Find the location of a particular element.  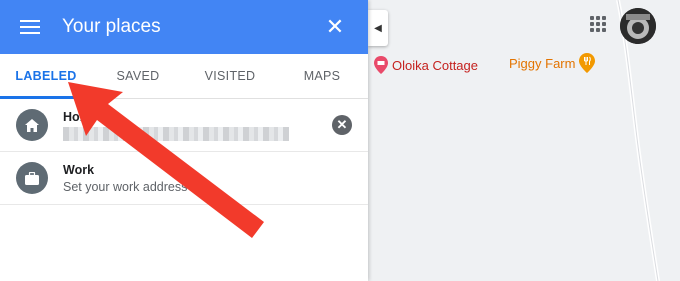

close-icon: ✕ is located at coordinates (335, 27).